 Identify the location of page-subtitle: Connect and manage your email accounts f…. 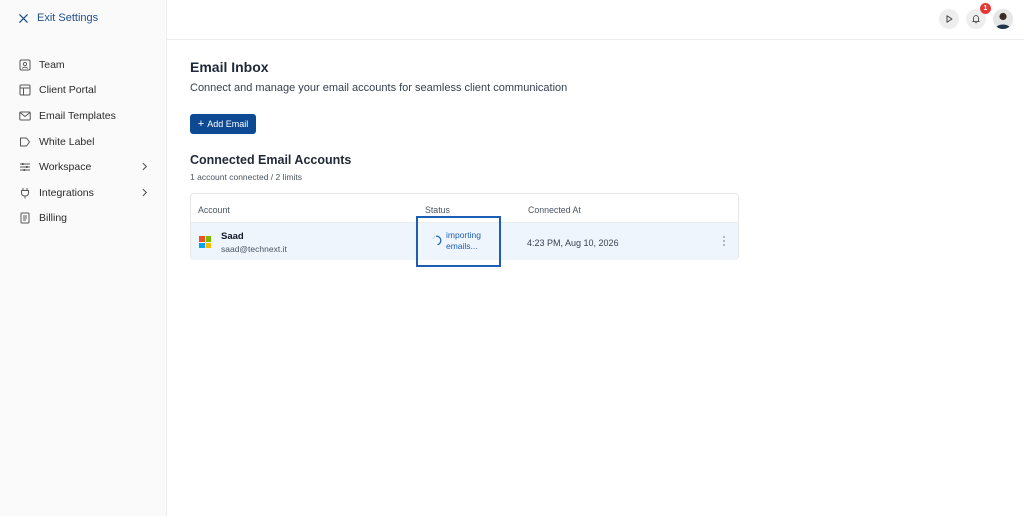
(379, 88).